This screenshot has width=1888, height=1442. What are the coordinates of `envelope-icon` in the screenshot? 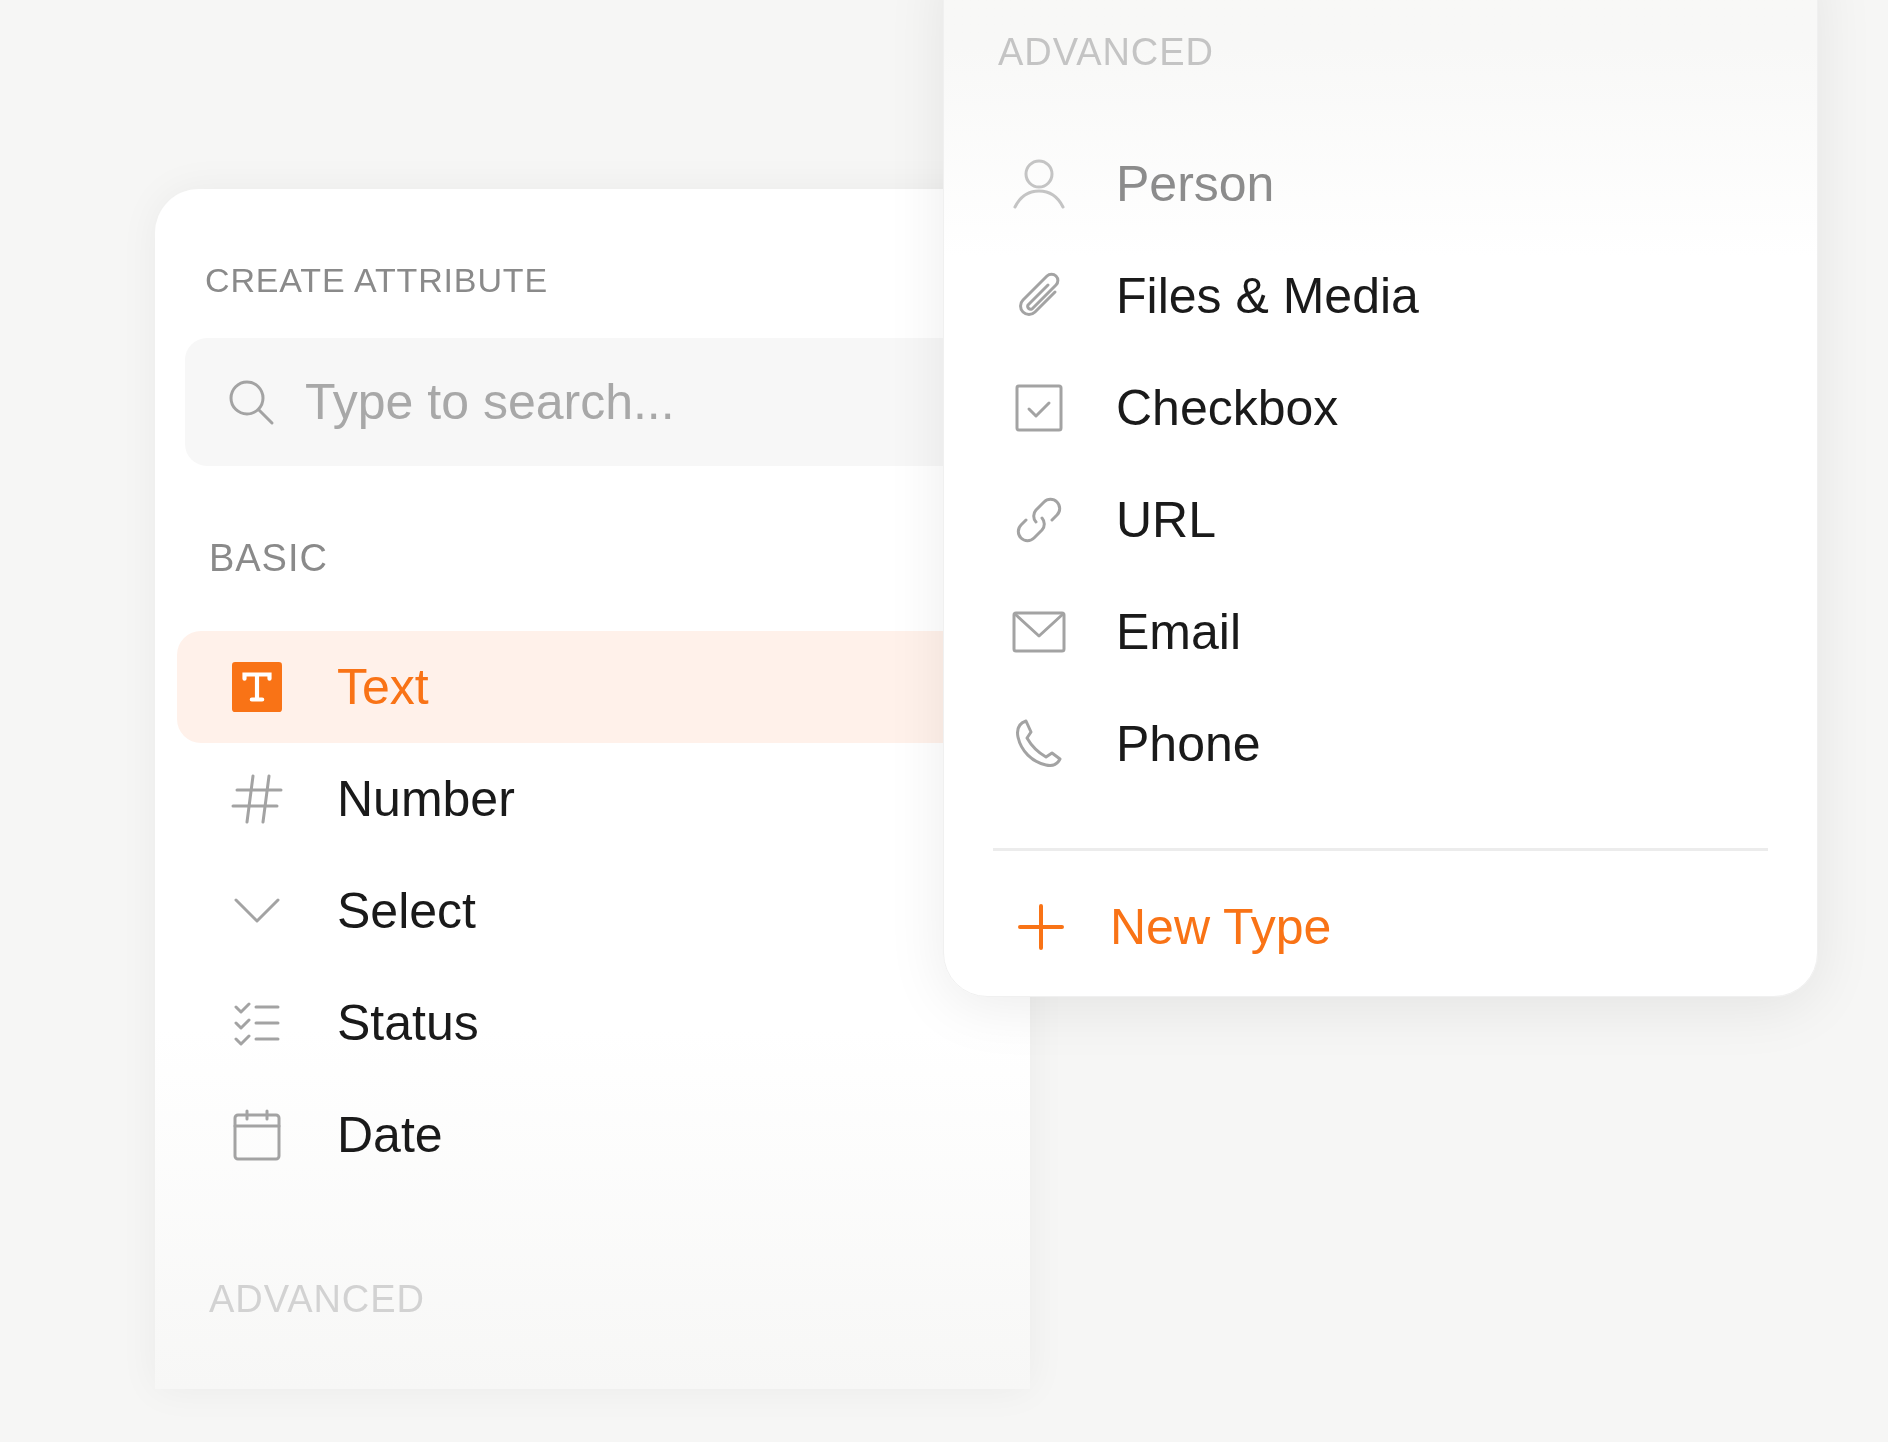 It's located at (1039, 632).